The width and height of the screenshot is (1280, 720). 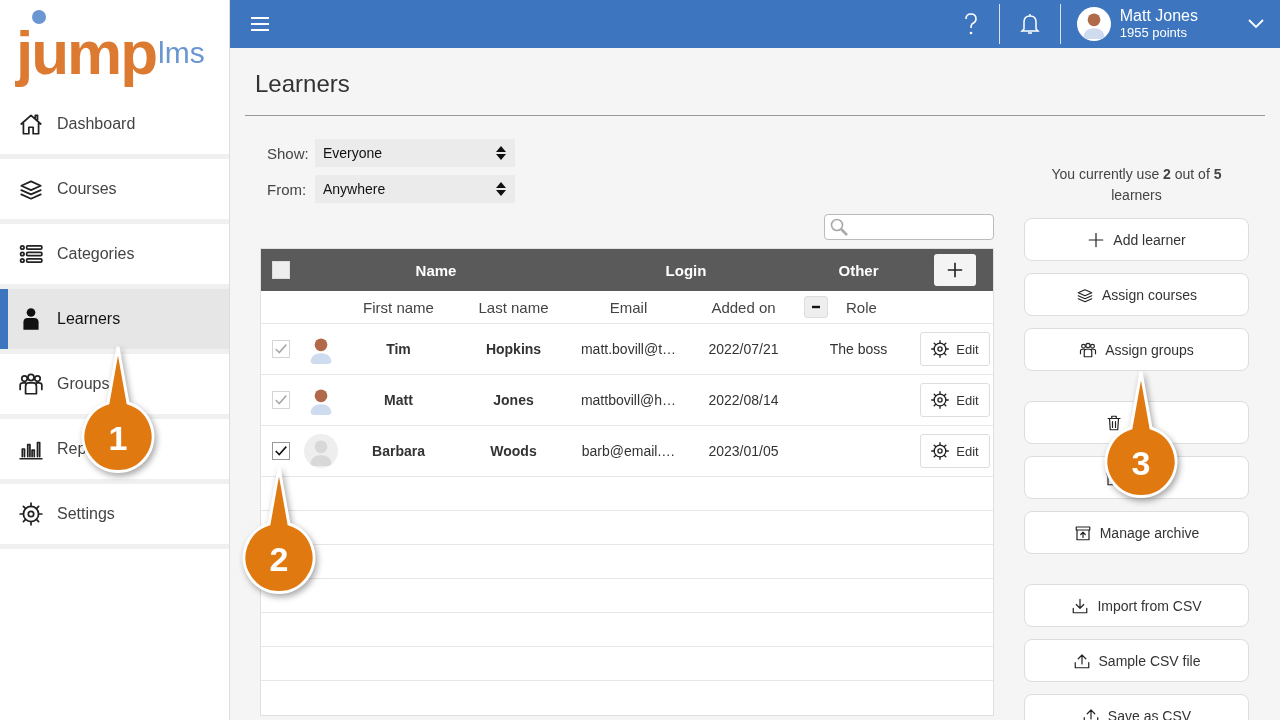 What do you see at coordinates (1158, 16) in the screenshot?
I see `user-name: Matt Jones` at bounding box center [1158, 16].